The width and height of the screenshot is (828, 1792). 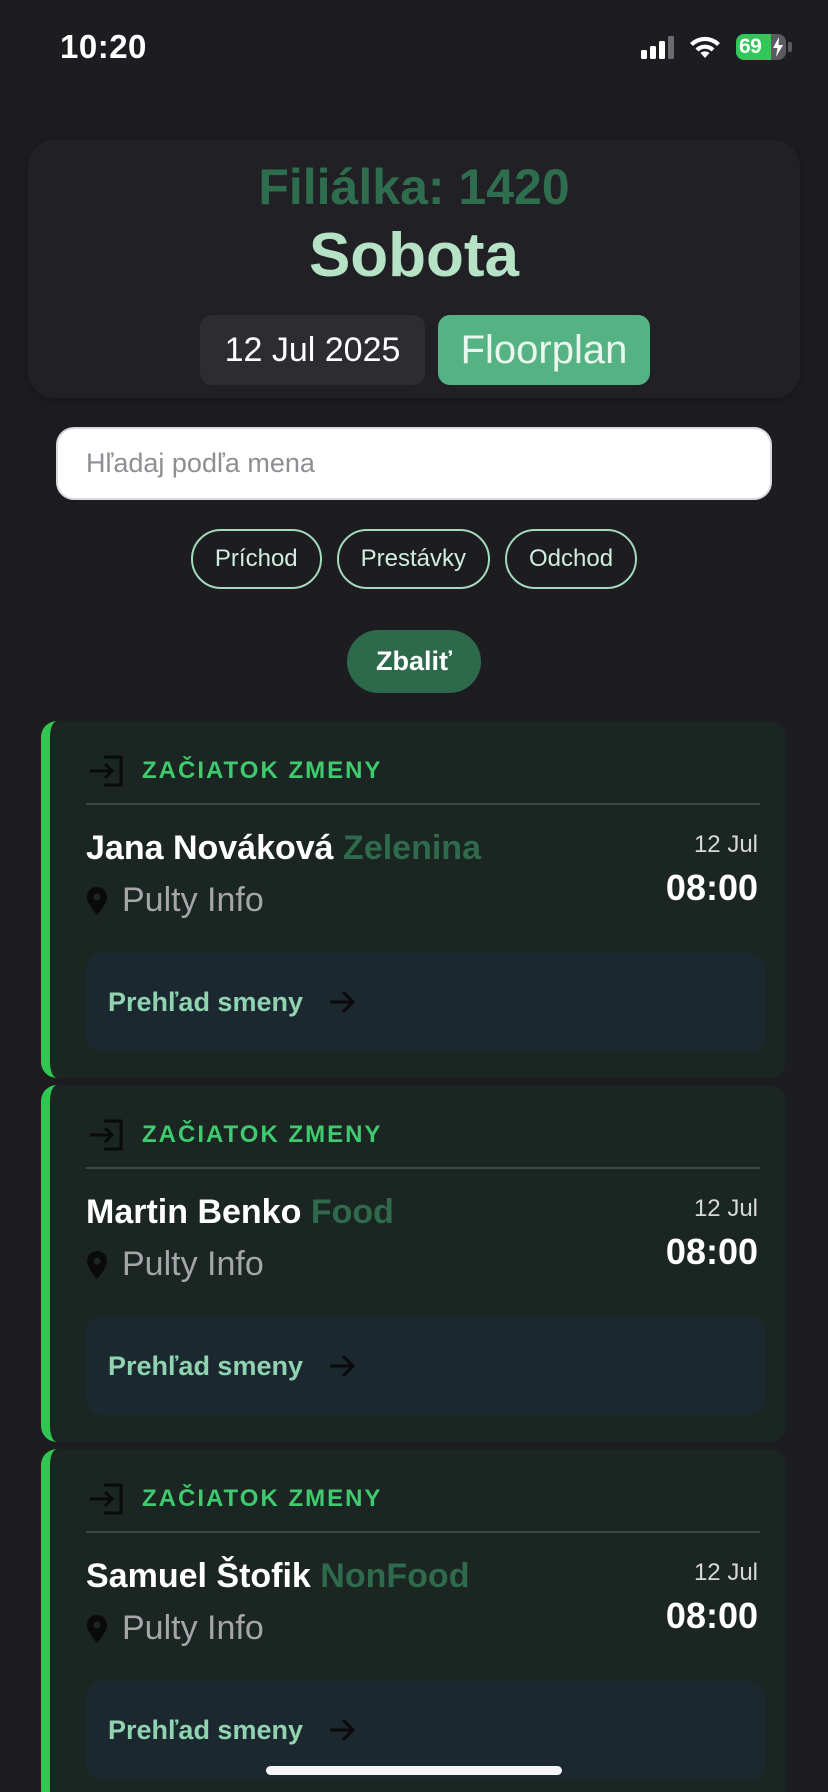 What do you see at coordinates (414, 255) in the screenshot?
I see `day-title: Sobota` at bounding box center [414, 255].